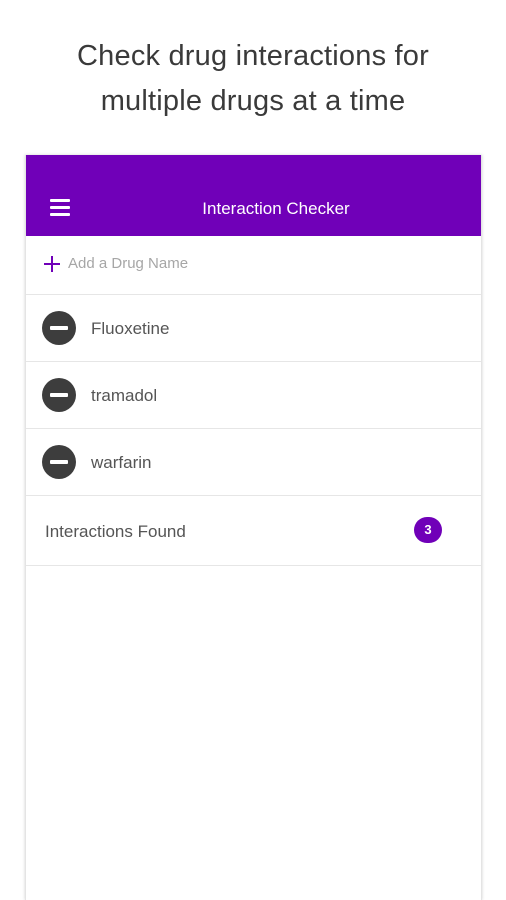 The width and height of the screenshot is (506, 900). What do you see at coordinates (121, 462) in the screenshot?
I see `drug-name: warfarin` at bounding box center [121, 462].